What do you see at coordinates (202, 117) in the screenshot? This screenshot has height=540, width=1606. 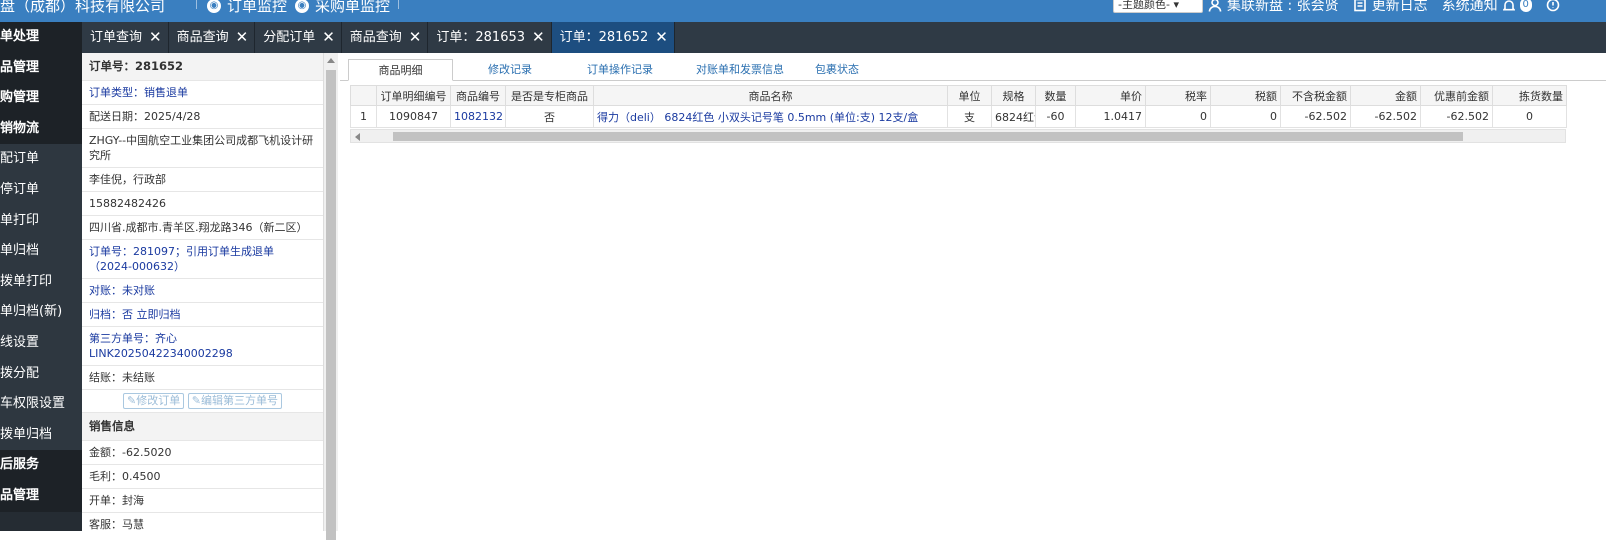 I see `delivery-date: 配送日期：2025/4/28` at bounding box center [202, 117].